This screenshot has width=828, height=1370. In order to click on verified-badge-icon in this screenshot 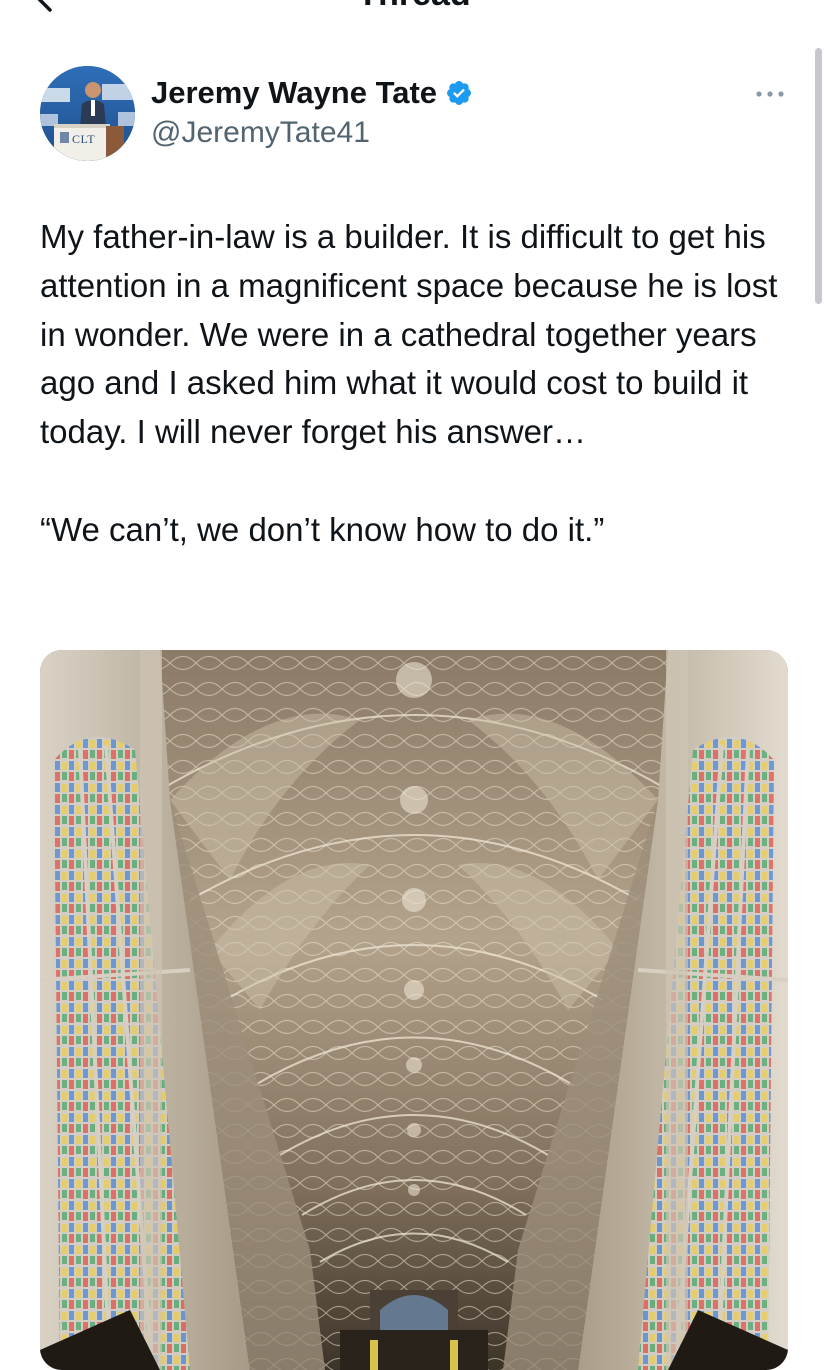, I will do `click(459, 93)`.